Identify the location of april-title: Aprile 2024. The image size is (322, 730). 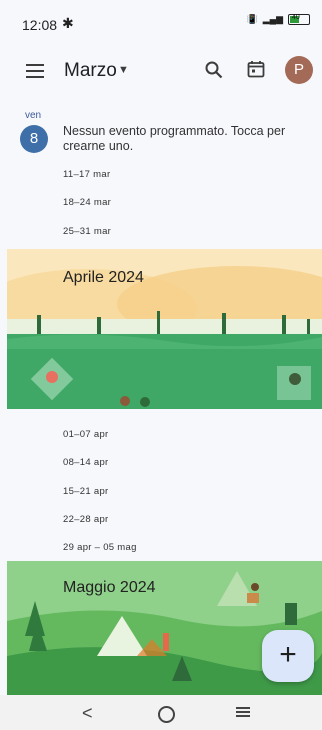
(103, 277).